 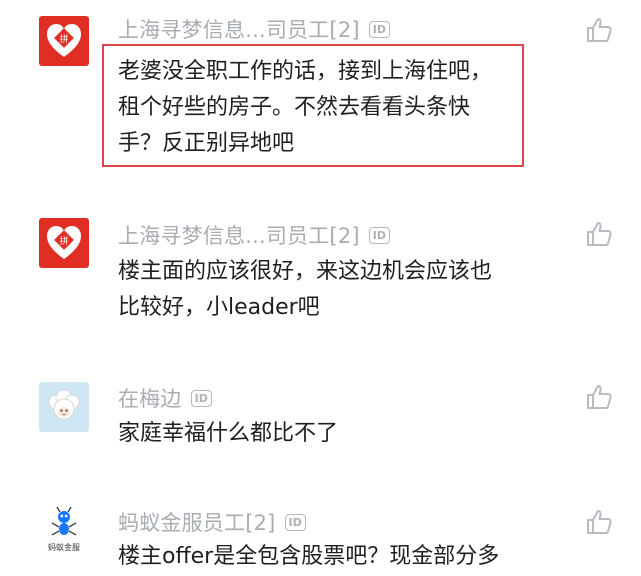 What do you see at coordinates (308, 557) in the screenshot?
I see `comment-text: 楼主offer是全包含股票吧？现金部分多` at bounding box center [308, 557].